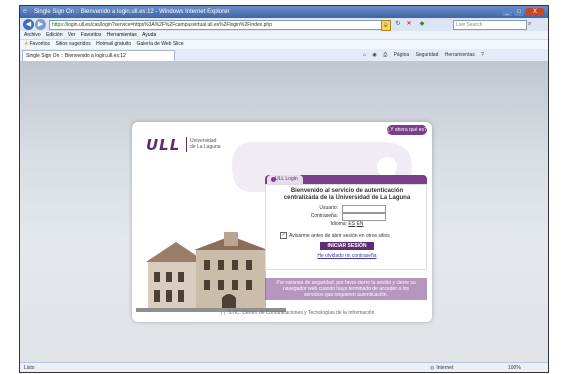 The height and width of the screenshot is (374, 564). Describe the element at coordinates (346, 179) in the screenshot. I see `login-tab-bar: ULL Login` at that location.